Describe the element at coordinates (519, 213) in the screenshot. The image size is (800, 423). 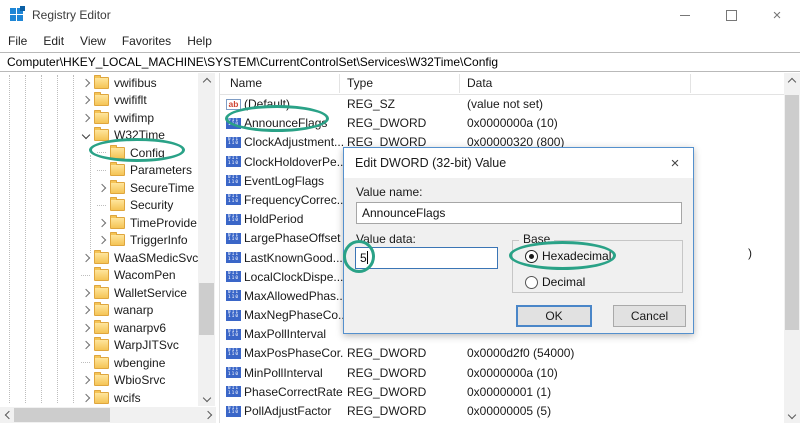
I see `value-name-field: AnnounceFlags` at that location.